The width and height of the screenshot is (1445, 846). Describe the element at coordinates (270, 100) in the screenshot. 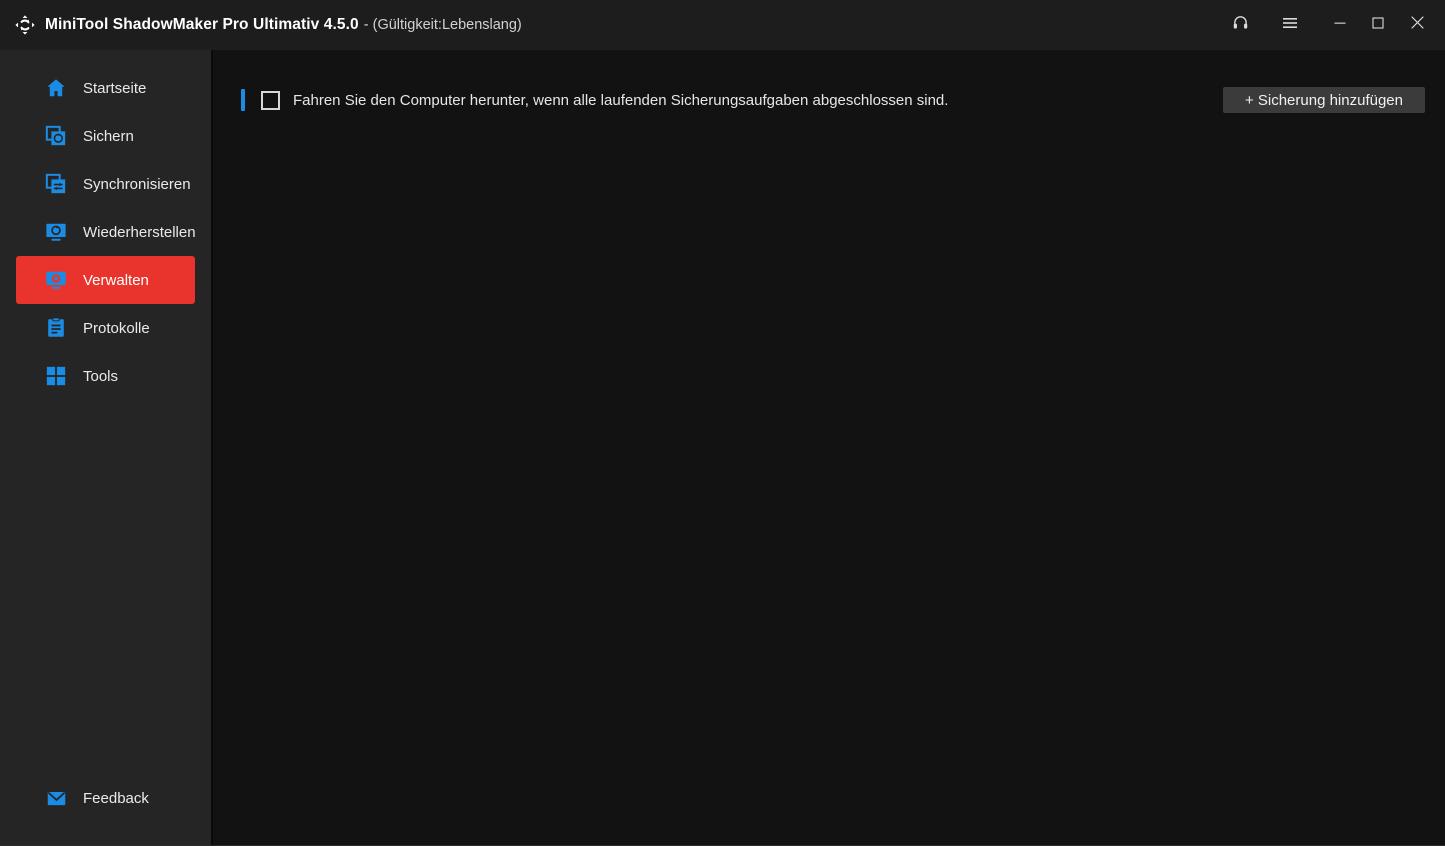

I see `shutdown-after-backup-checkbox` at that location.